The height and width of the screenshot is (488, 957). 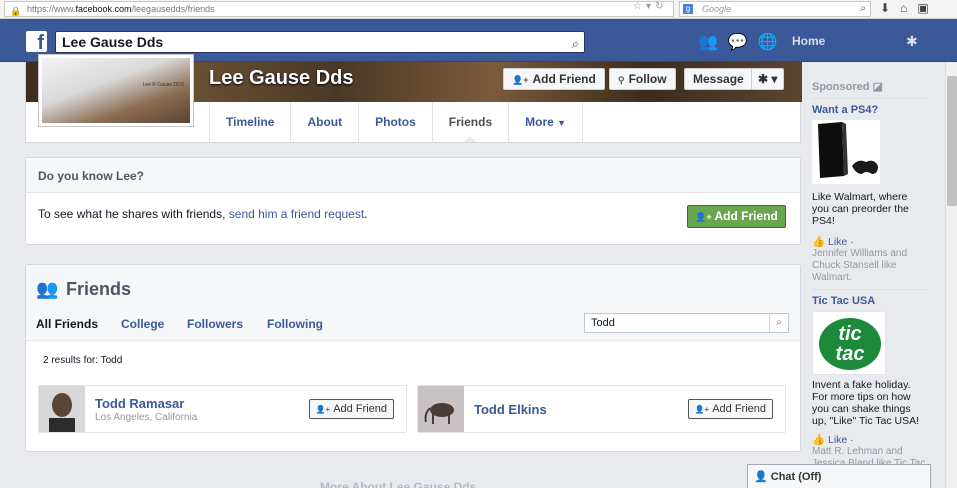 What do you see at coordinates (103, 9) in the screenshot?
I see `url-domain: facebook.com` at bounding box center [103, 9].